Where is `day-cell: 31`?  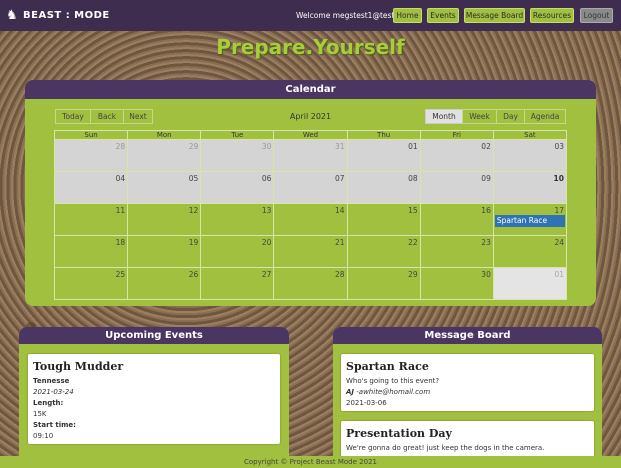 day-cell: 31 is located at coordinates (311, 156).